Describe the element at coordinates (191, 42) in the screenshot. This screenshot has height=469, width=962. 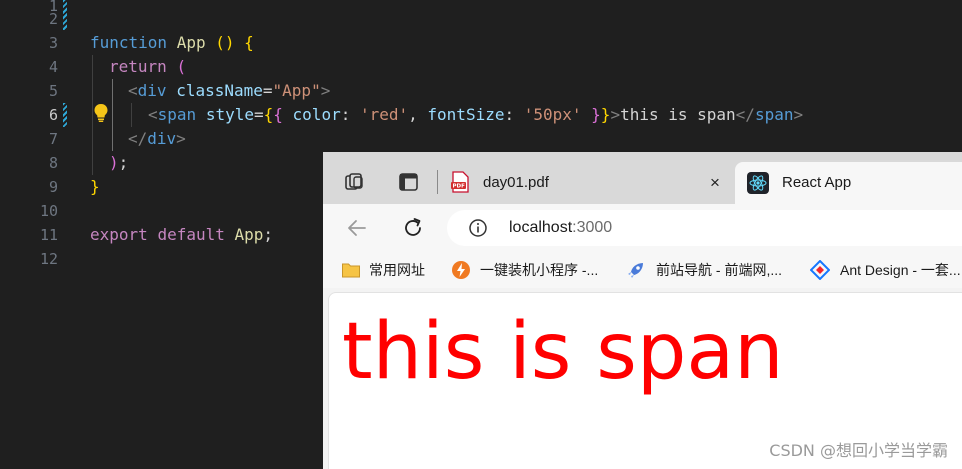
I see `function-name: App` at that location.